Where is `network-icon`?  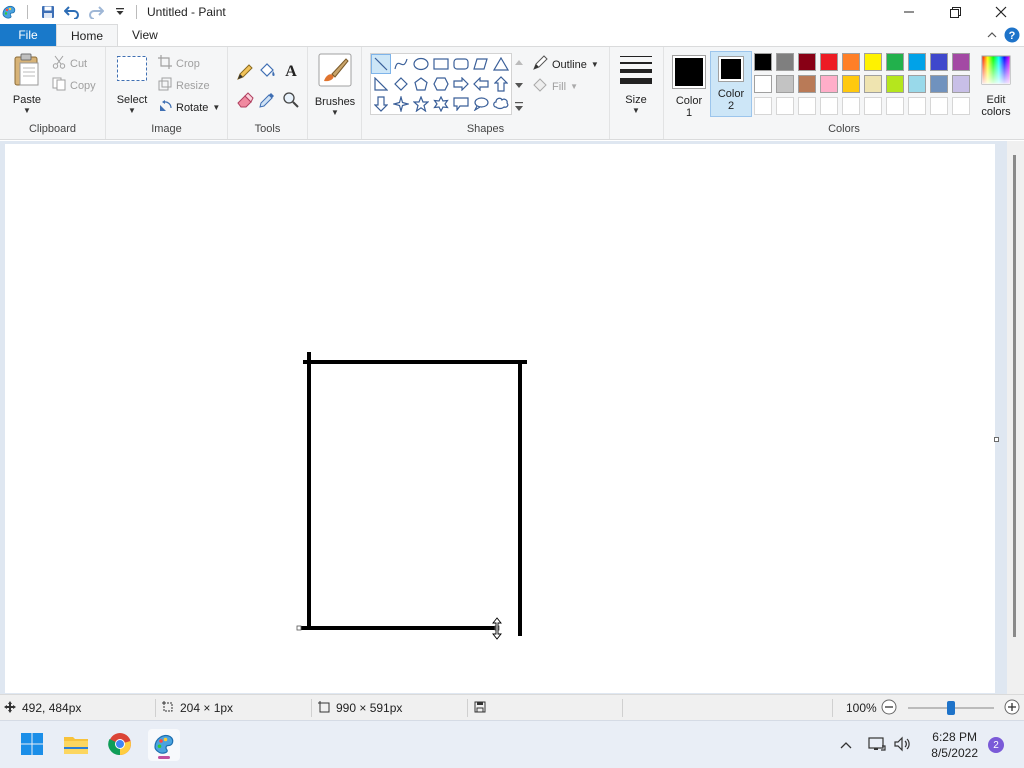 network-icon is located at coordinates (877, 745).